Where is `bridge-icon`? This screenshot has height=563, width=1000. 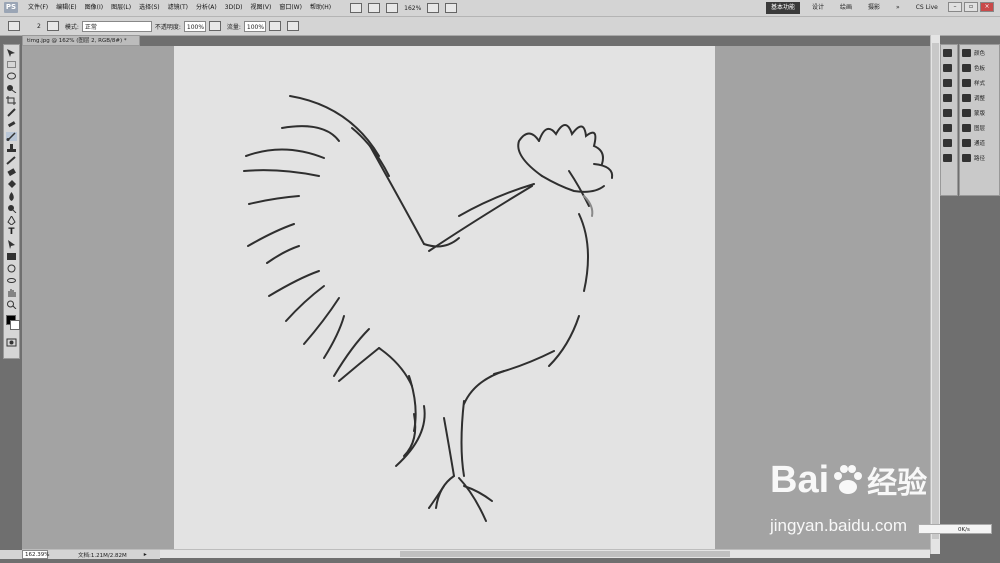 bridge-icon is located at coordinates (356, 8).